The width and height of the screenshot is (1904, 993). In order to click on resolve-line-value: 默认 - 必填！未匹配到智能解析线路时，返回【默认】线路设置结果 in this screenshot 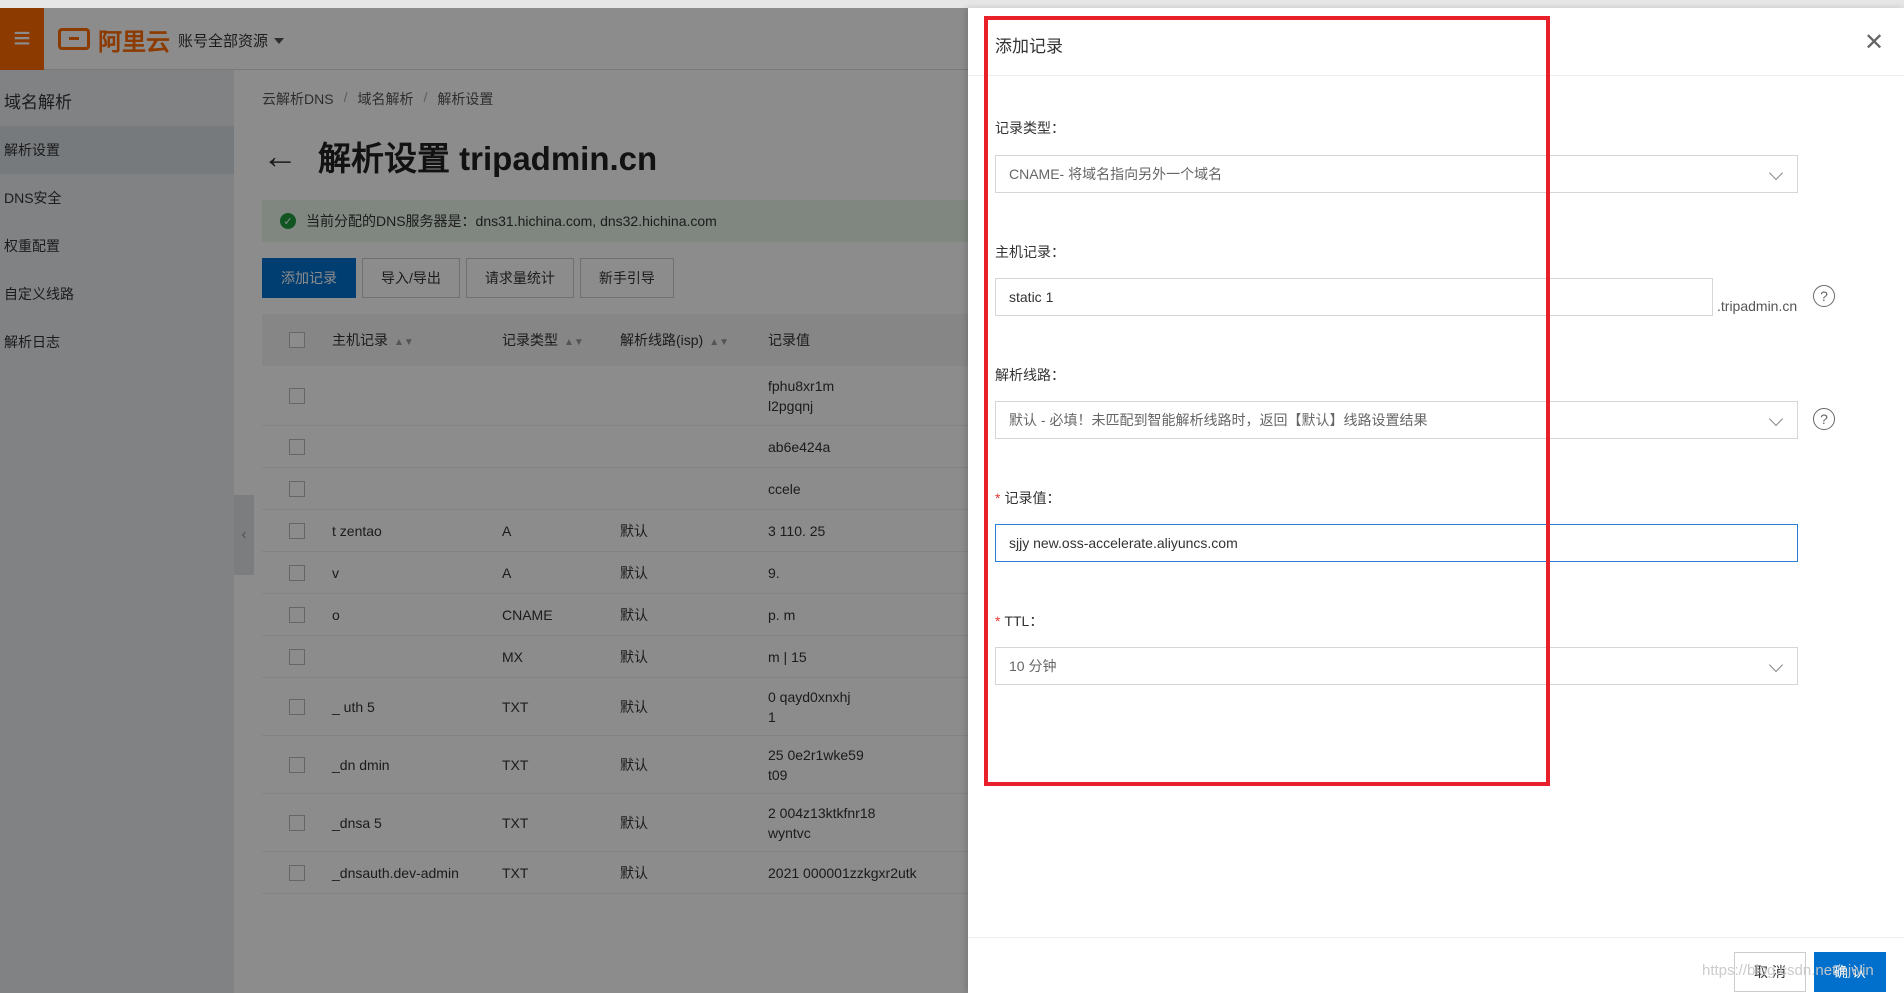, I will do `click(1218, 420)`.